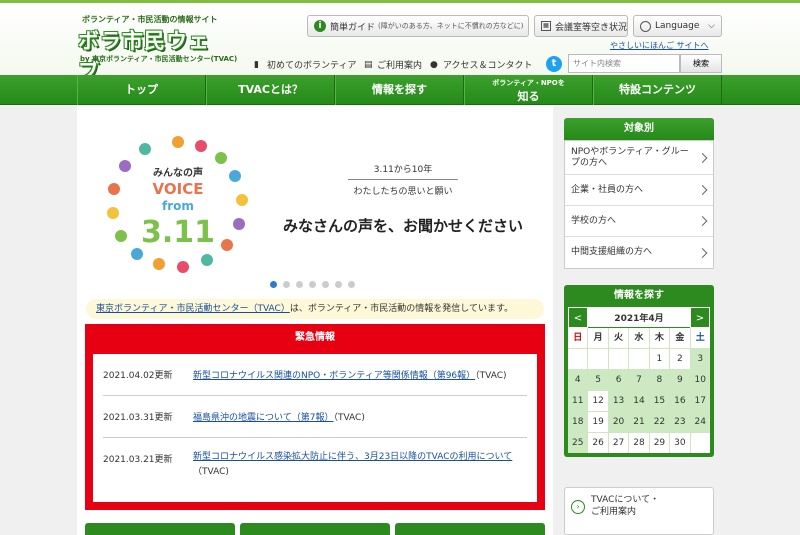  I want to click on meeting-room-button: ▦ 会議室等空き状況, so click(581, 26).